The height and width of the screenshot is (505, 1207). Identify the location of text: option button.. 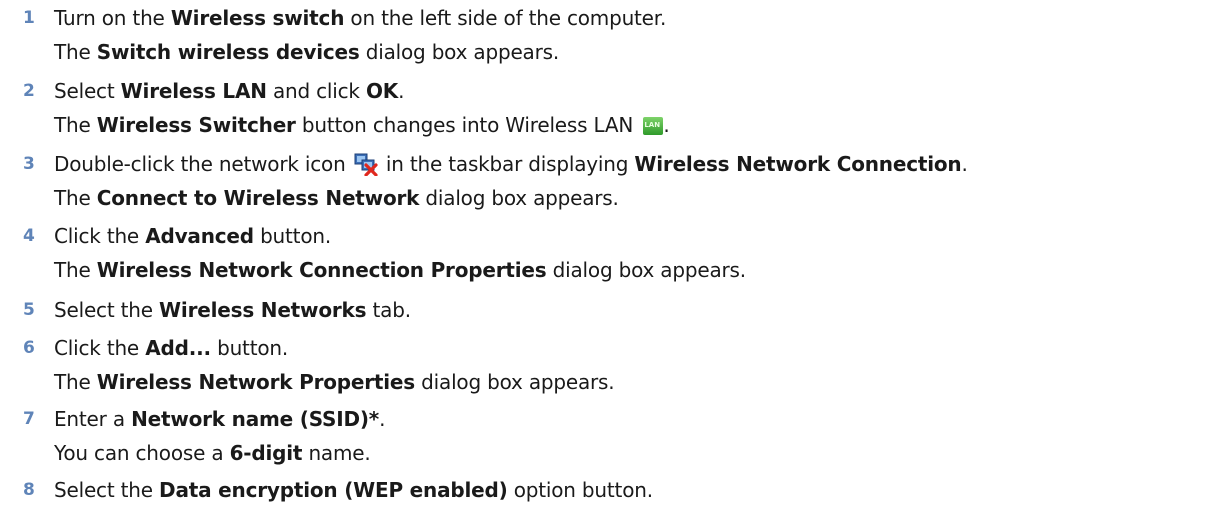
(580, 490).